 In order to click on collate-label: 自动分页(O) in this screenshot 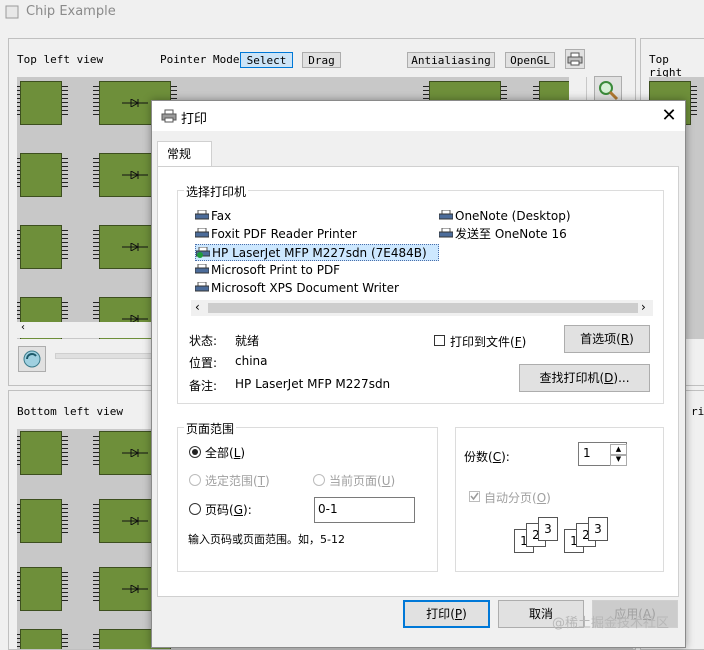, I will do `click(517, 497)`.